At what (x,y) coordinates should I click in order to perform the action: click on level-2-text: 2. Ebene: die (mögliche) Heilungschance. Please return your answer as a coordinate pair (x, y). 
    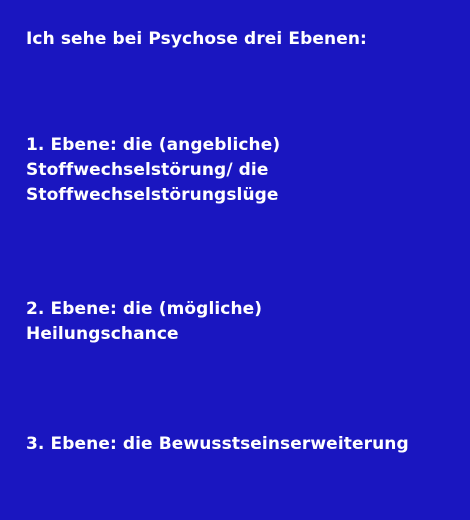
    Looking at the image, I should click on (144, 321).